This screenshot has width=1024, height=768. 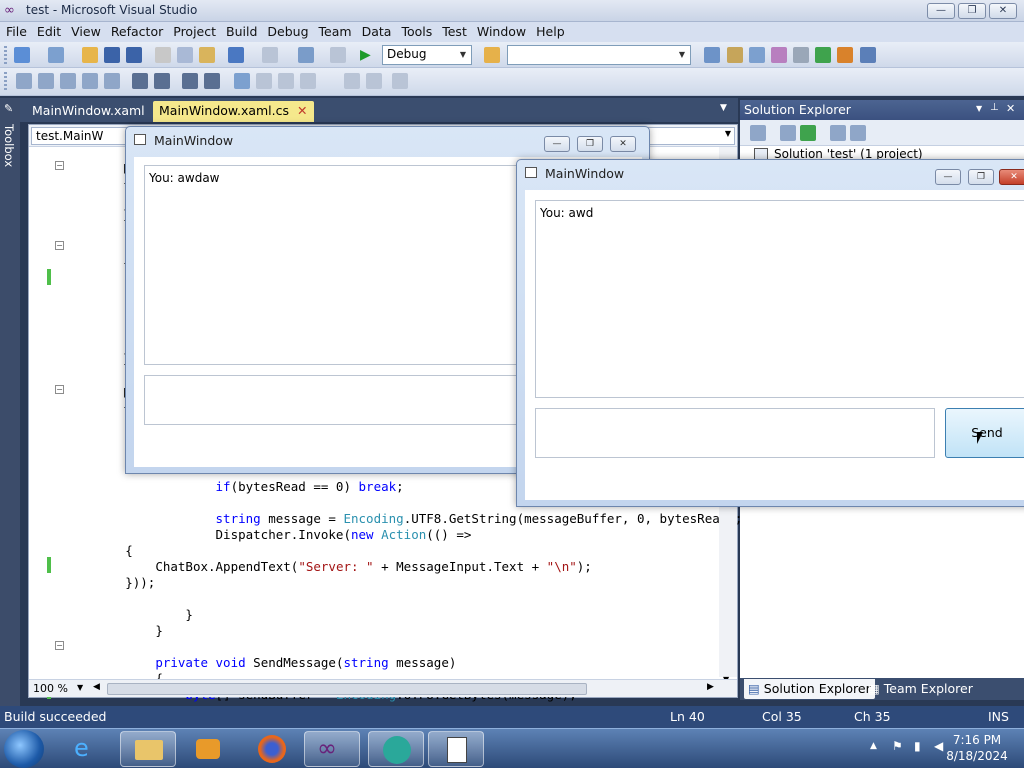 What do you see at coordinates (920, 689) in the screenshot?
I see `tab-team-explorer: ▦ Team Explorer` at bounding box center [920, 689].